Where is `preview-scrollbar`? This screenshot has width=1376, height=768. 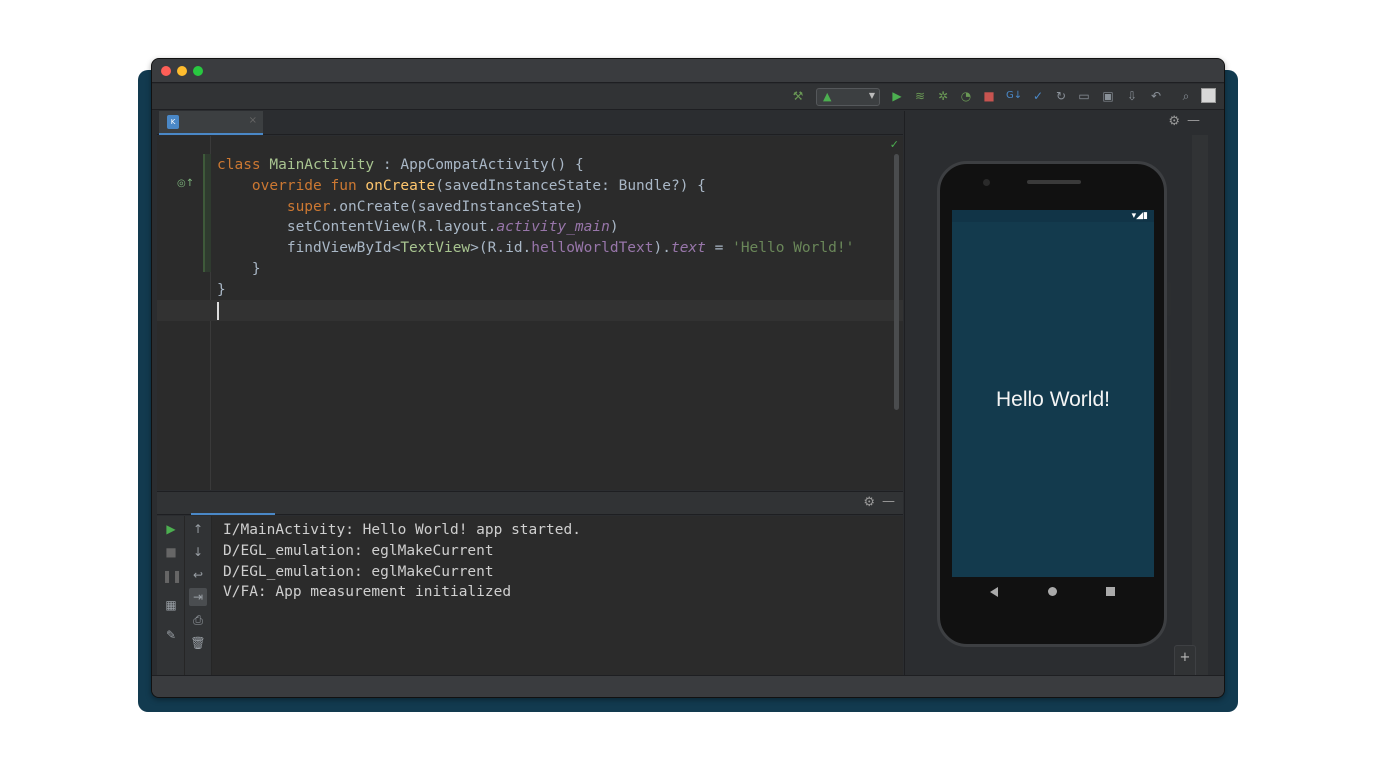
preview-scrollbar is located at coordinates (1200, 406).